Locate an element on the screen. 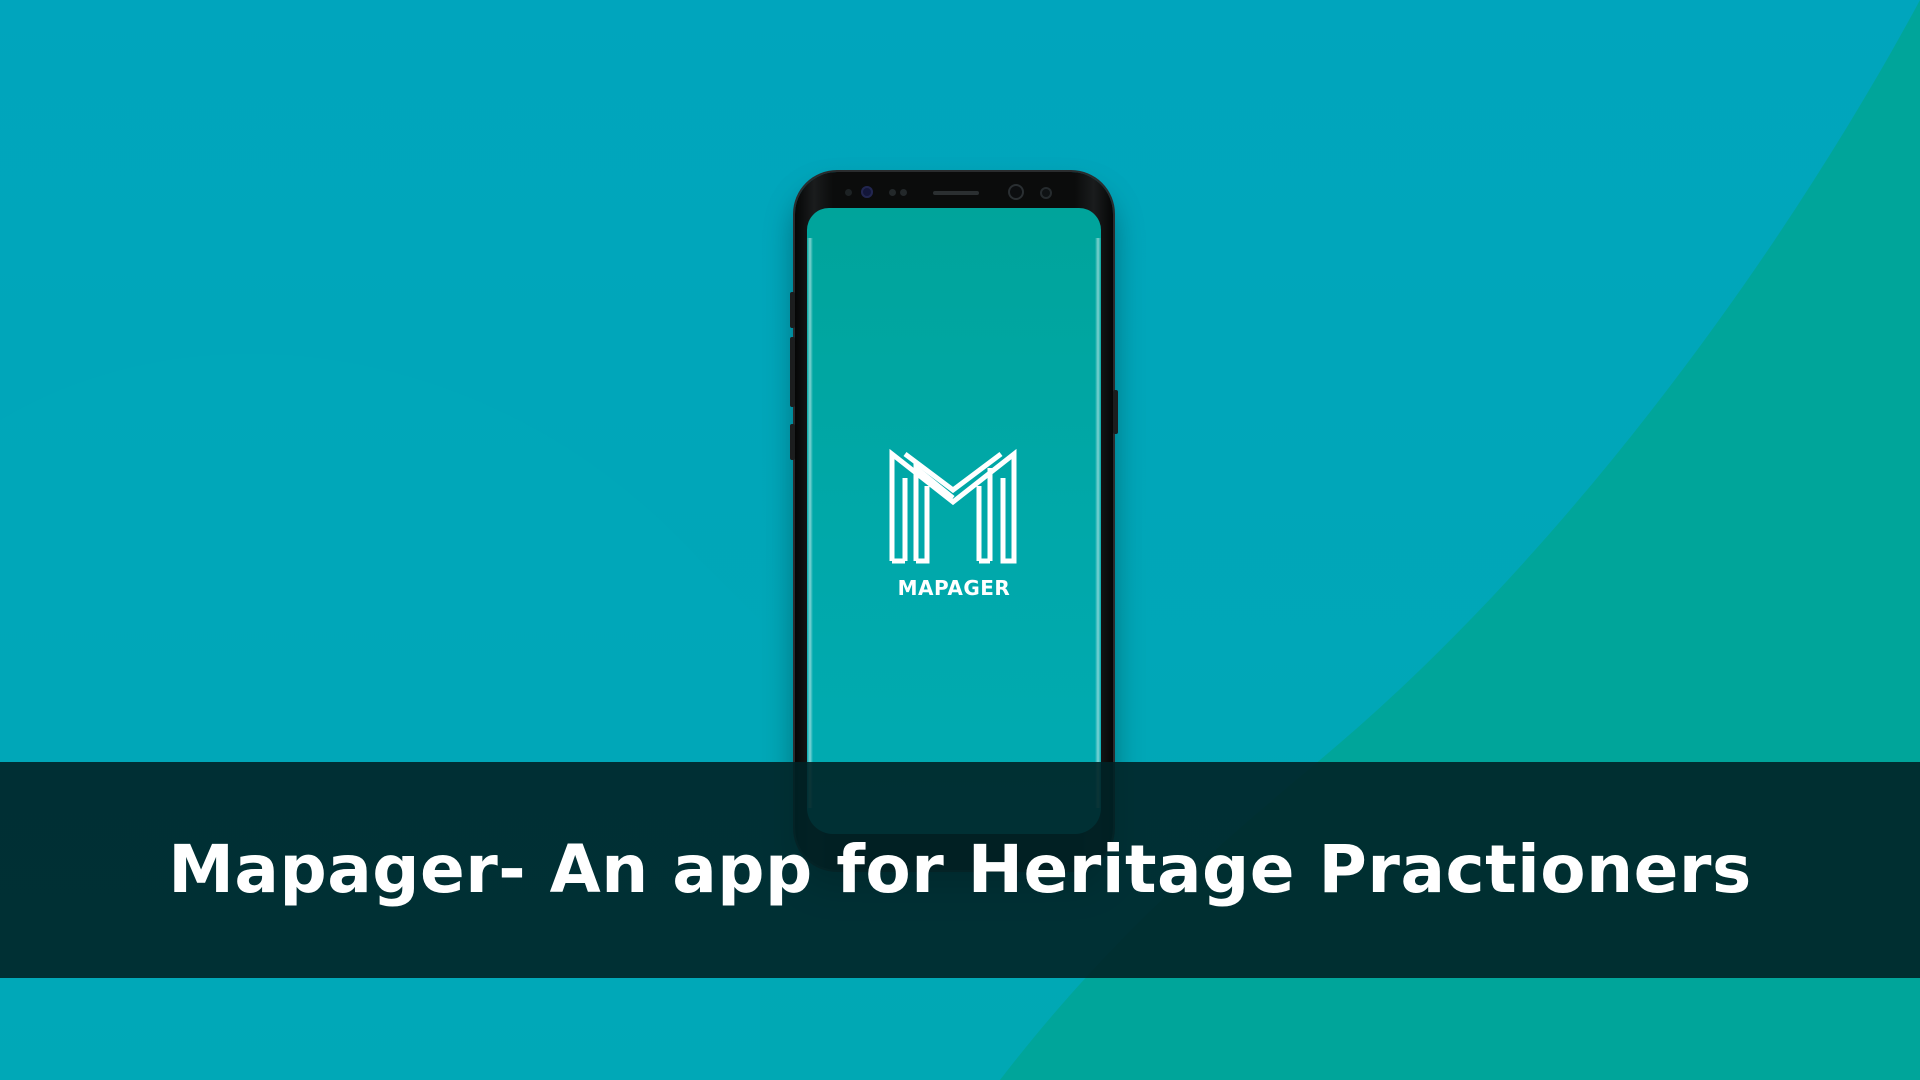 This screenshot has height=1080, width=1920. phone-screen: MAPAGER is located at coordinates (954, 521).